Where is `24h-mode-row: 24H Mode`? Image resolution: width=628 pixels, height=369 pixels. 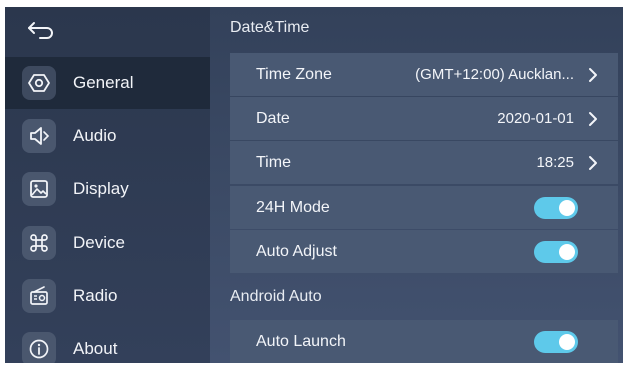
24h-mode-row: 24H Mode is located at coordinates (424, 207).